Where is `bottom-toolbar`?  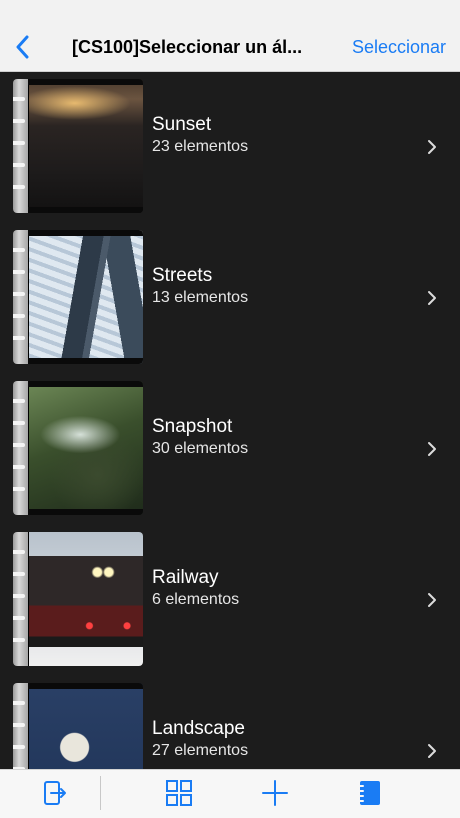 bottom-toolbar is located at coordinates (230, 793).